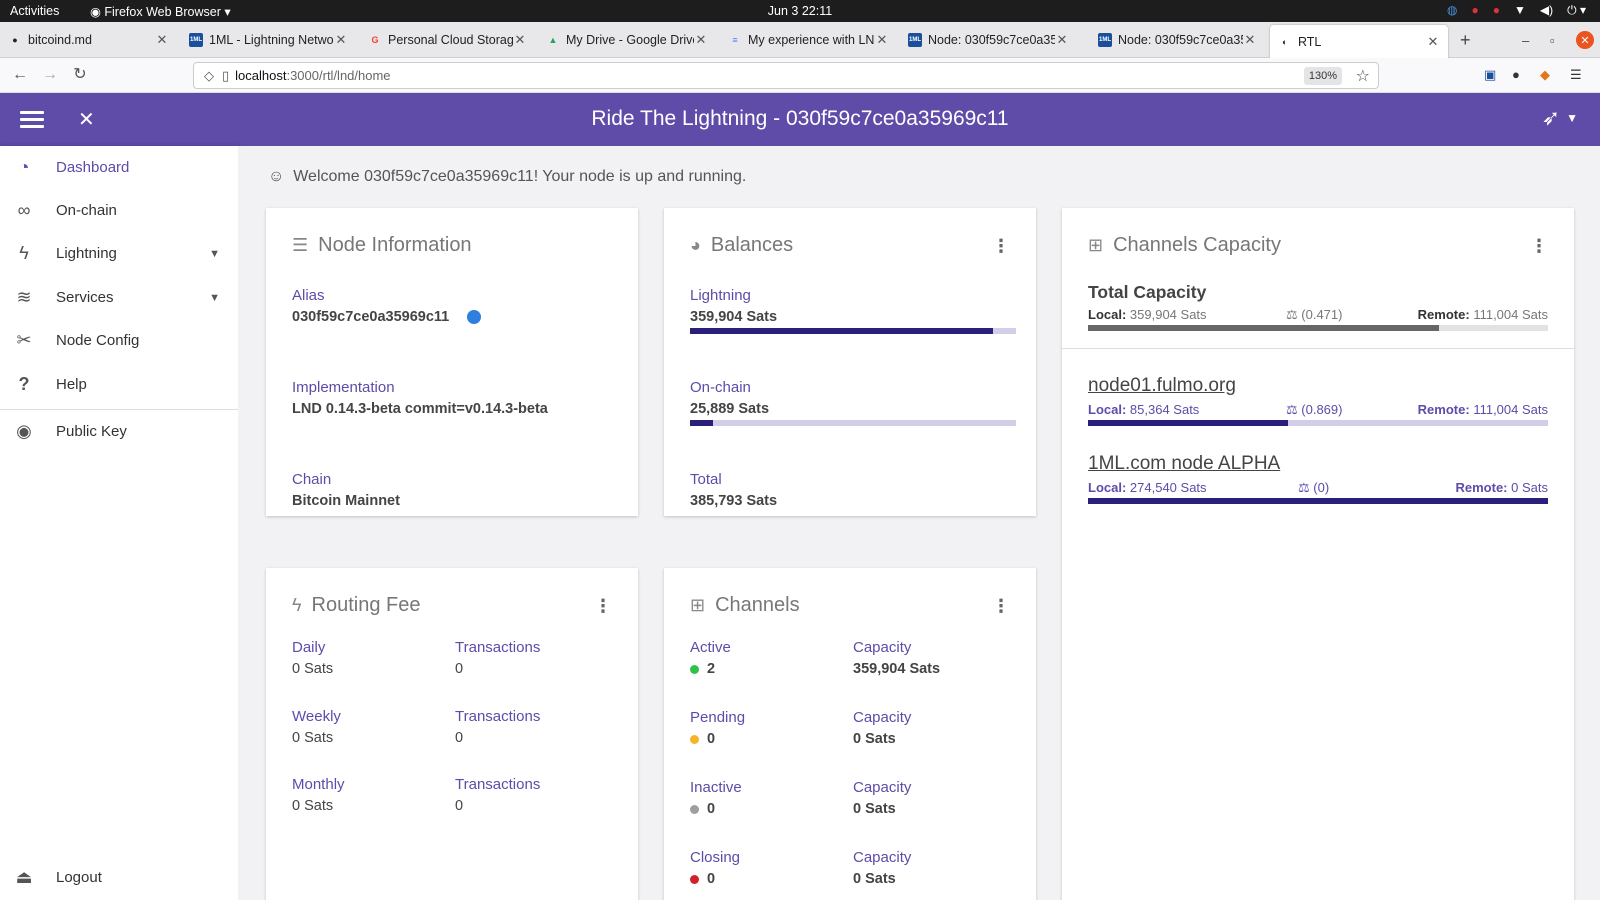 Image resolution: width=1600 pixels, height=900 pixels. What do you see at coordinates (1363, 76) in the screenshot?
I see `bookmark-star-icon: ☆` at bounding box center [1363, 76].